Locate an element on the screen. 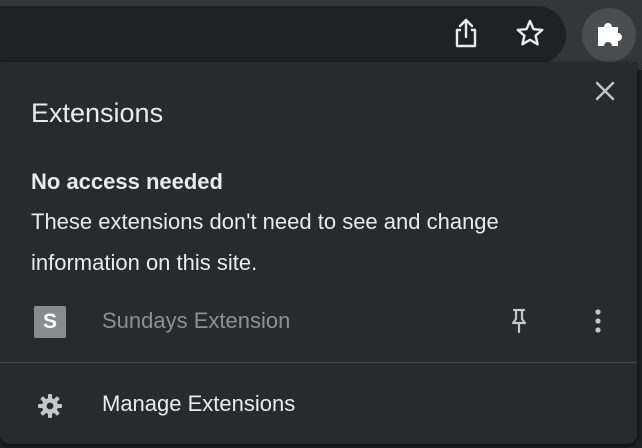 The width and height of the screenshot is (642, 448). share-button is located at coordinates (466, 35).